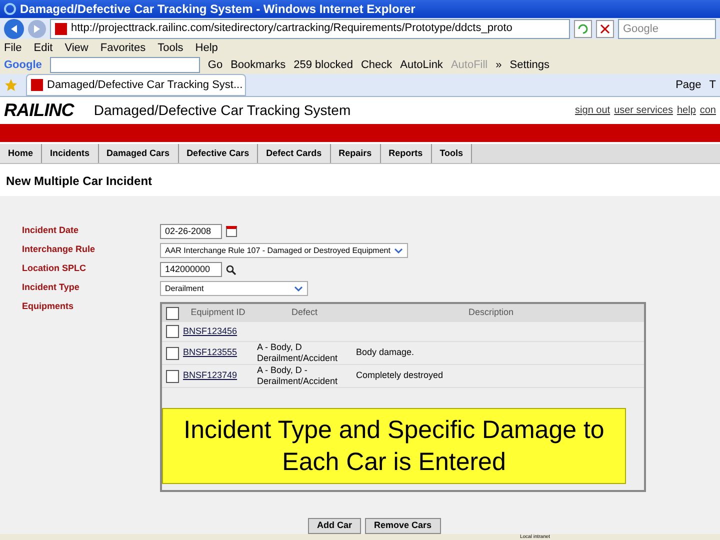 The image size is (720, 540). I want to click on field-label: Equipments, so click(48, 306).